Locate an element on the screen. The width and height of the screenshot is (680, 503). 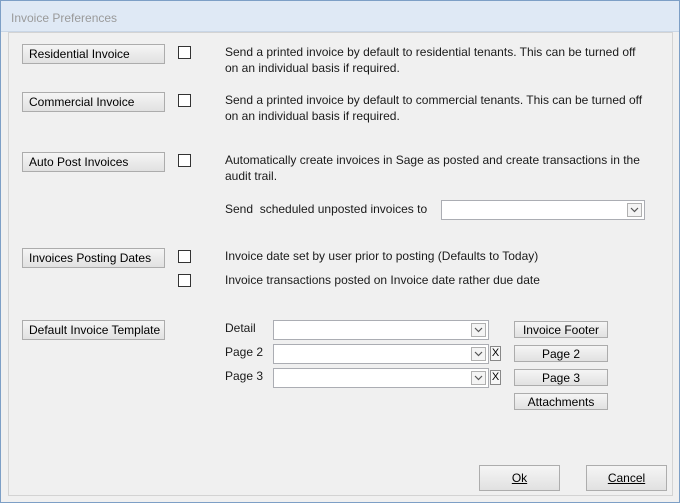
invoice-transactions-date-checkbox is located at coordinates (184, 280).